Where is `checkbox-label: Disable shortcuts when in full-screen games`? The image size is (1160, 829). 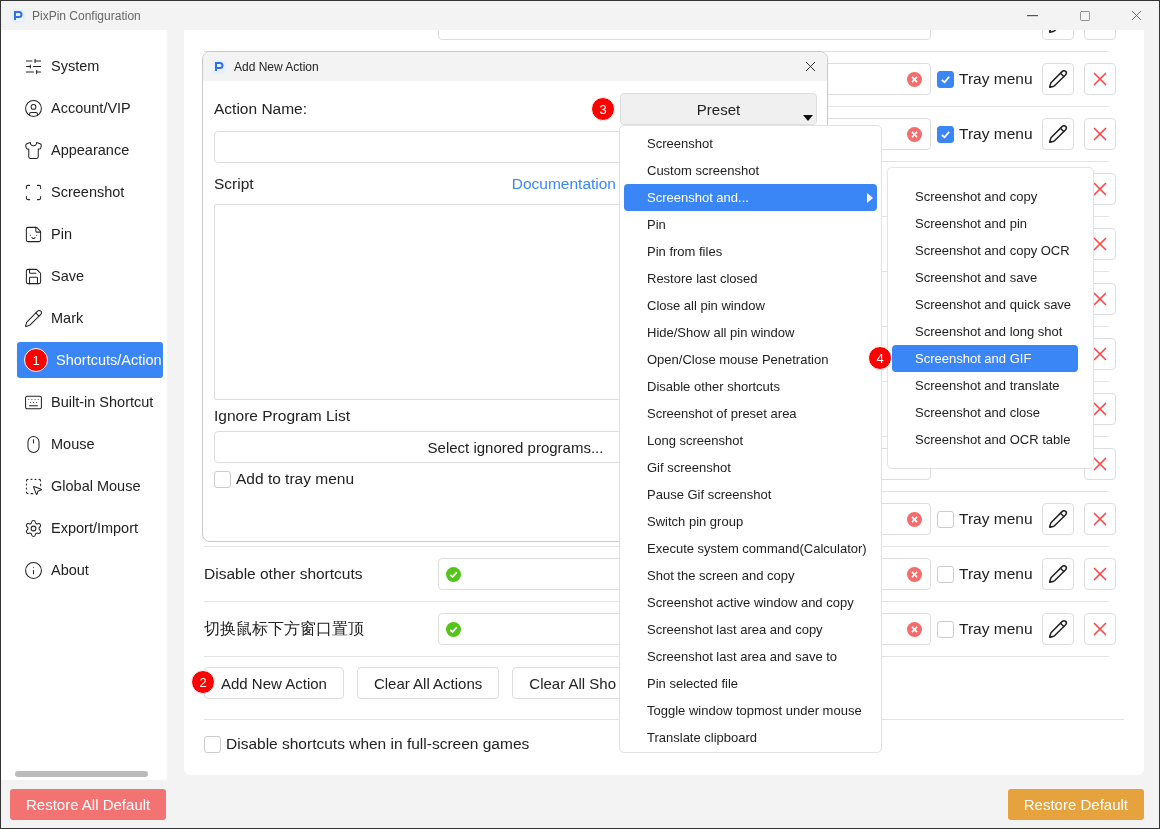
checkbox-label: Disable shortcuts when in full-screen games is located at coordinates (378, 744).